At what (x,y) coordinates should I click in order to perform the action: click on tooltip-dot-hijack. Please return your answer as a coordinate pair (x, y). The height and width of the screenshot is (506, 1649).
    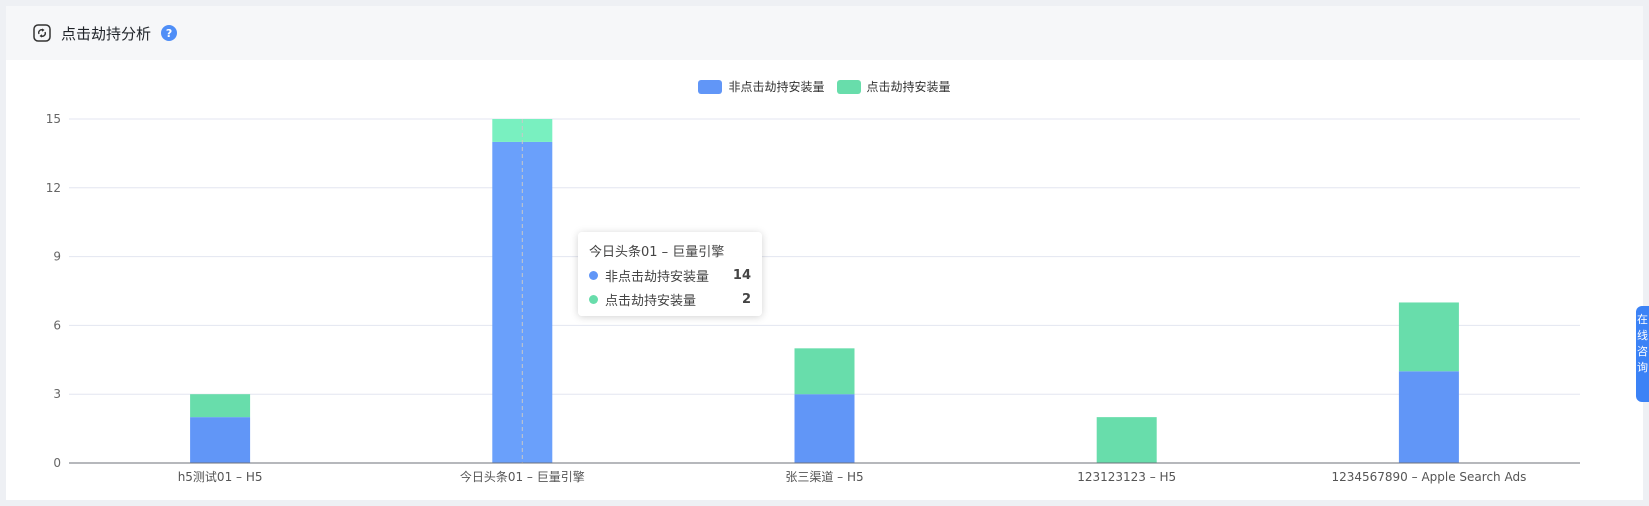
    Looking at the image, I should click on (593, 299).